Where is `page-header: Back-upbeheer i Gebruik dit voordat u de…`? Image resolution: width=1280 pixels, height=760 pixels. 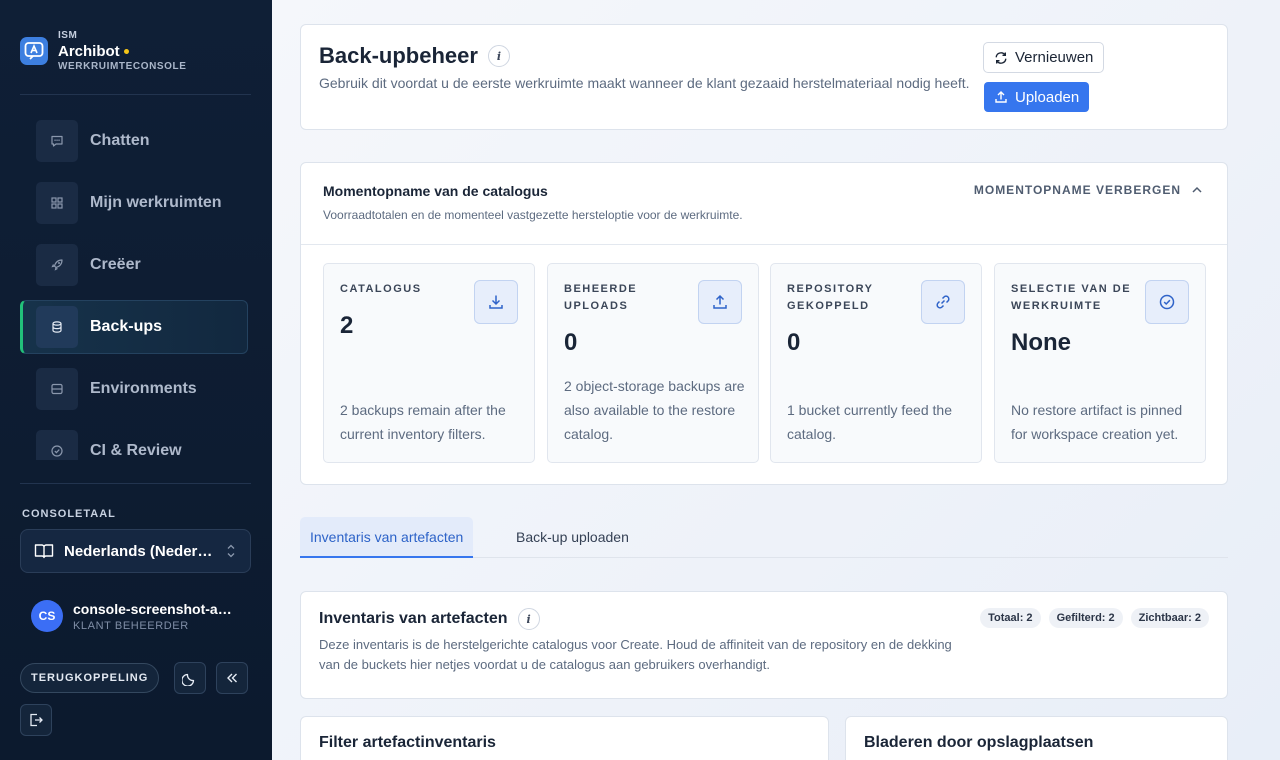 page-header: Back-upbeheer i Gebruik dit voordat u de… is located at coordinates (764, 77).